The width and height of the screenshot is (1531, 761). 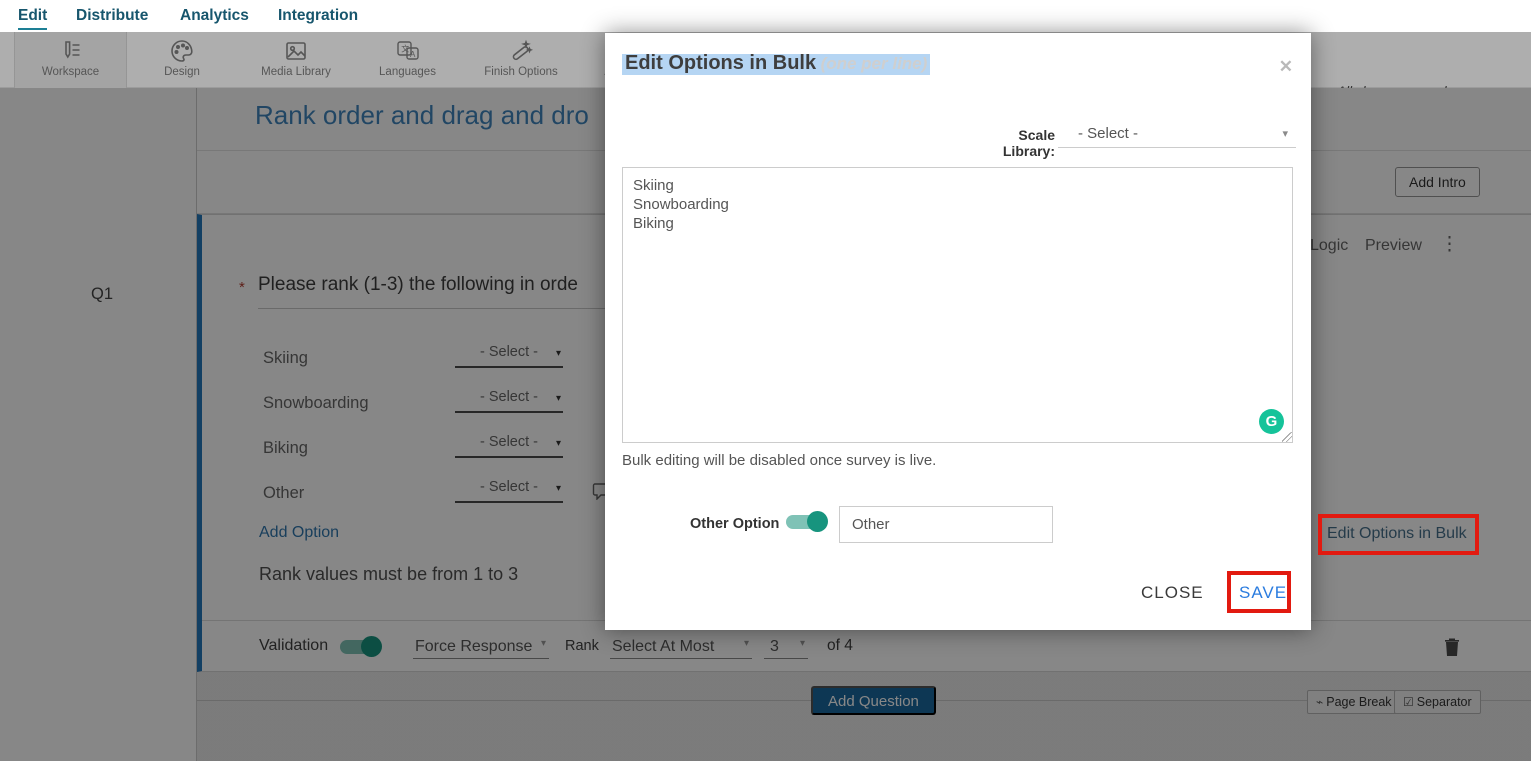 I want to click on select-value: - Select -, so click(x=1108, y=133).